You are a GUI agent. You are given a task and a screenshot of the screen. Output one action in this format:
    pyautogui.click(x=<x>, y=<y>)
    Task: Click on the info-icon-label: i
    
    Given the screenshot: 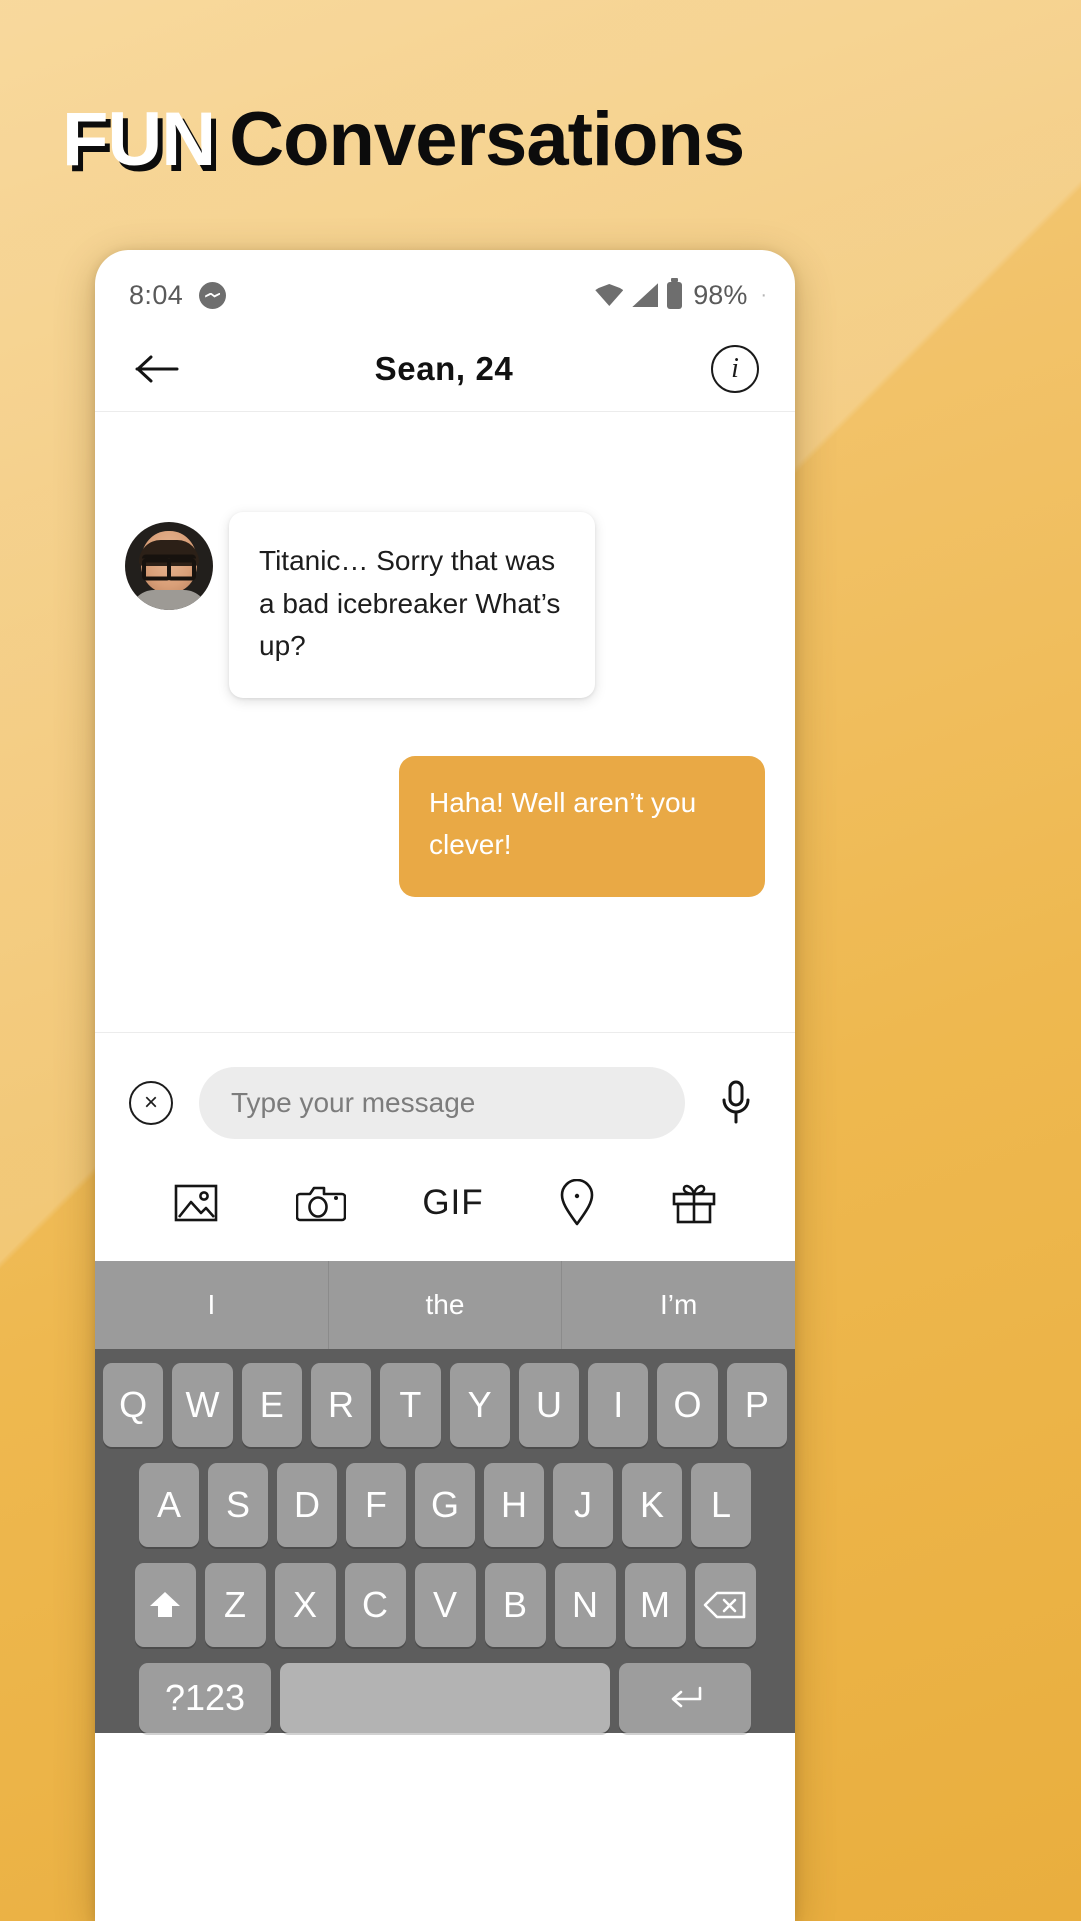 What is the action you would take?
    pyautogui.click(x=735, y=368)
    